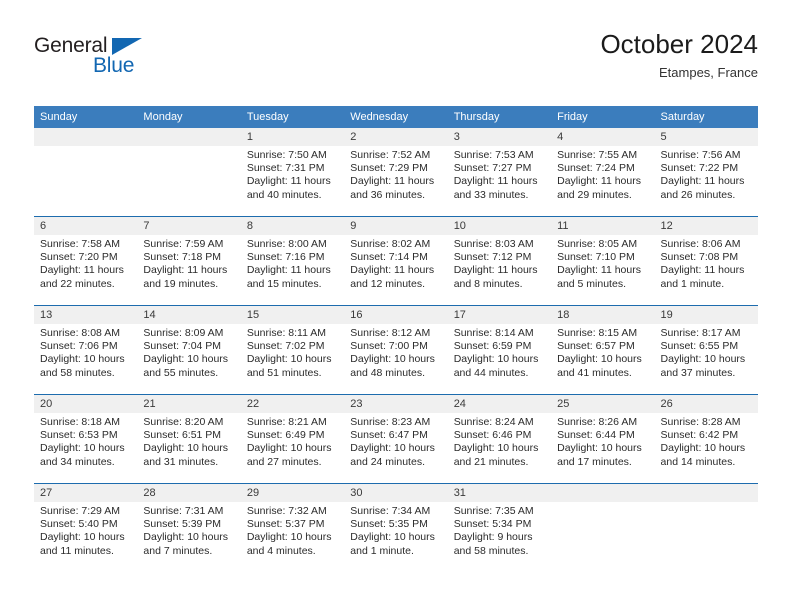 Image resolution: width=792 pixels, height=612 pixels. What do you see at coordinates (396, 404) in the screenshot?
I see `day-number: 23` at bounding box center [396, 404].